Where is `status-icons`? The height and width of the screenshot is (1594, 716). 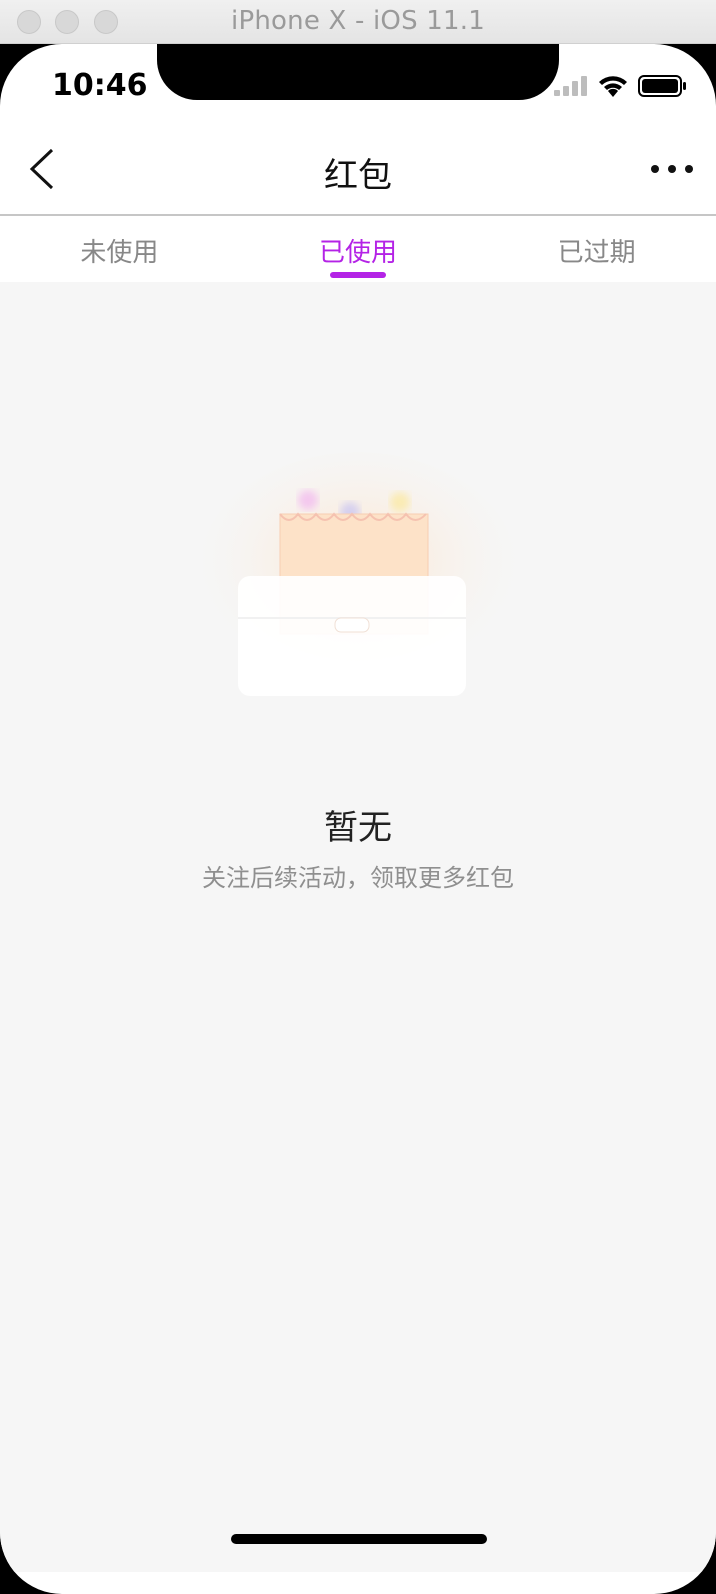 status-icons is located at coordinates (620, 86).